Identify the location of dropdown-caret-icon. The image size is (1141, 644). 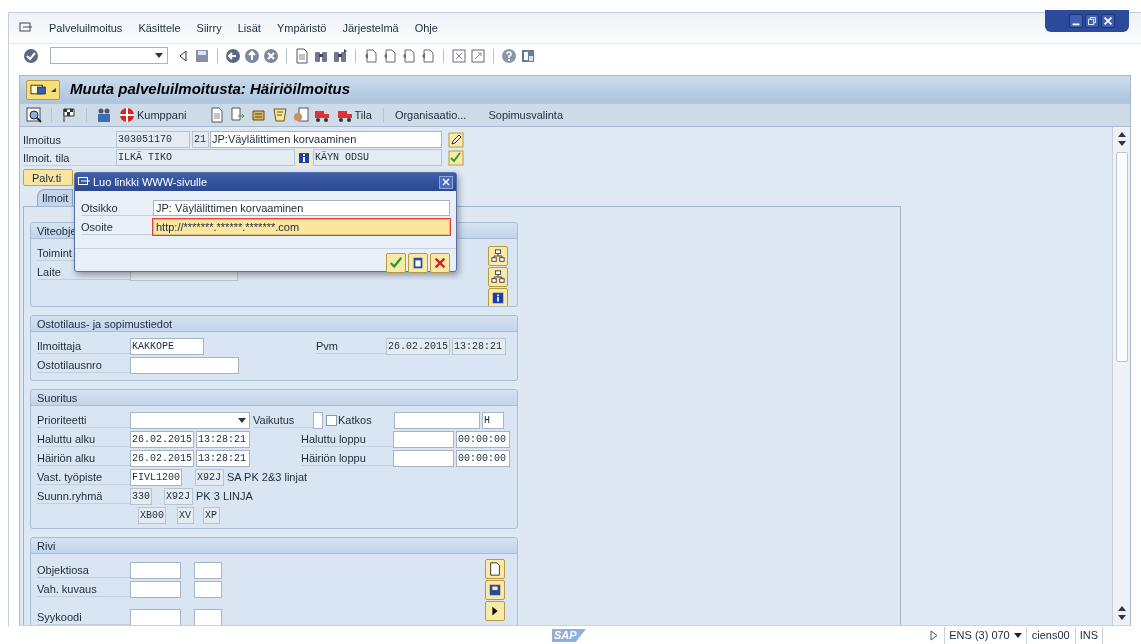
(1017, 635).